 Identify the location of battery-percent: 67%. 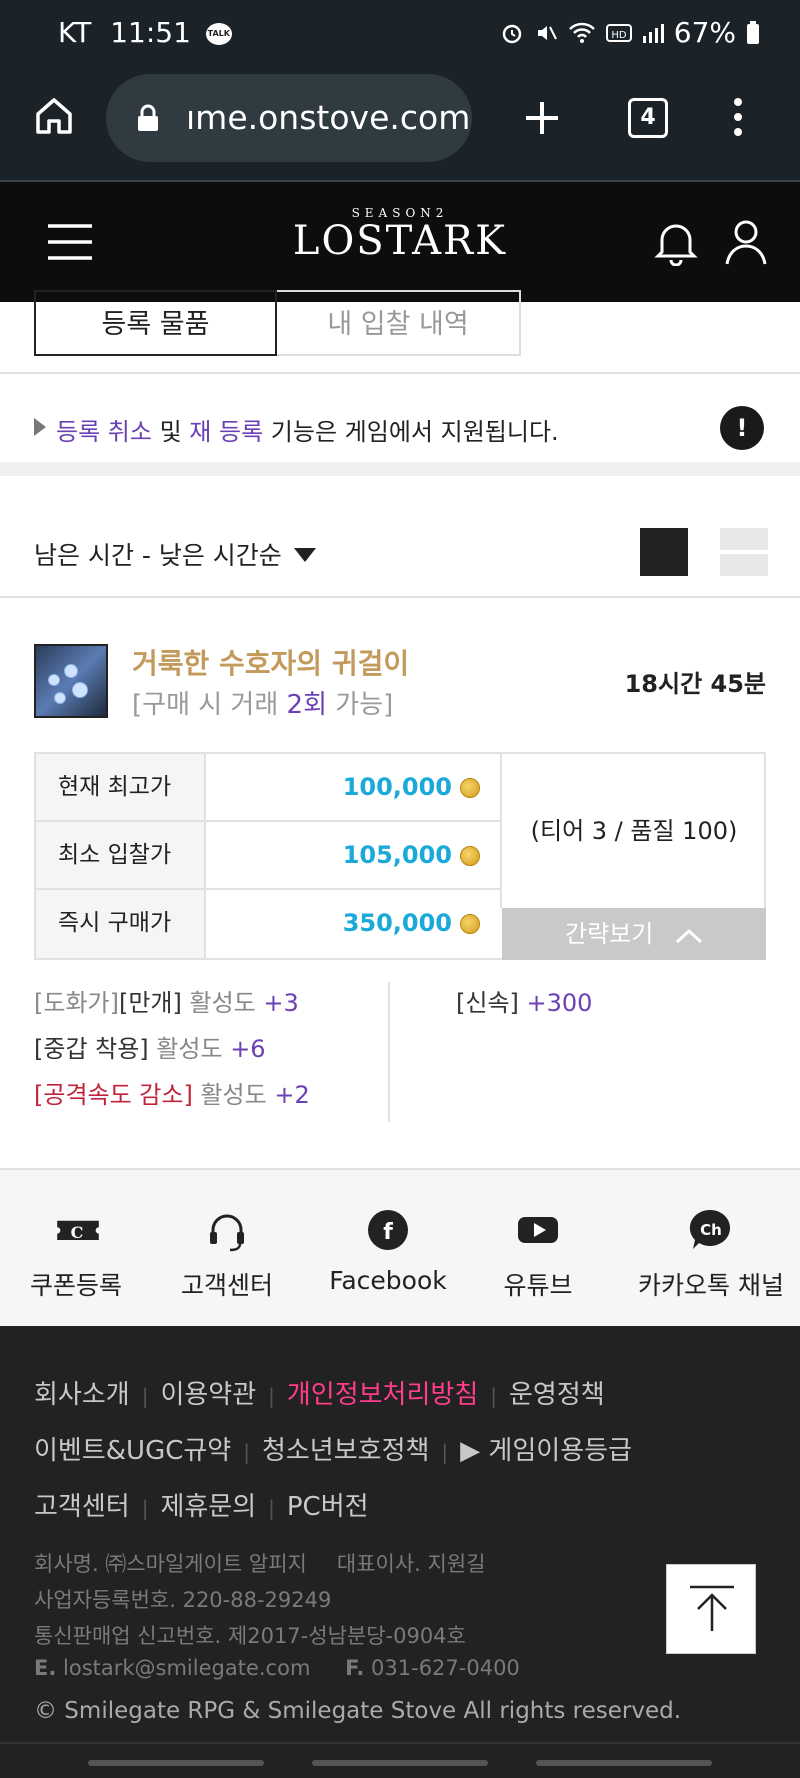
(704, 32).